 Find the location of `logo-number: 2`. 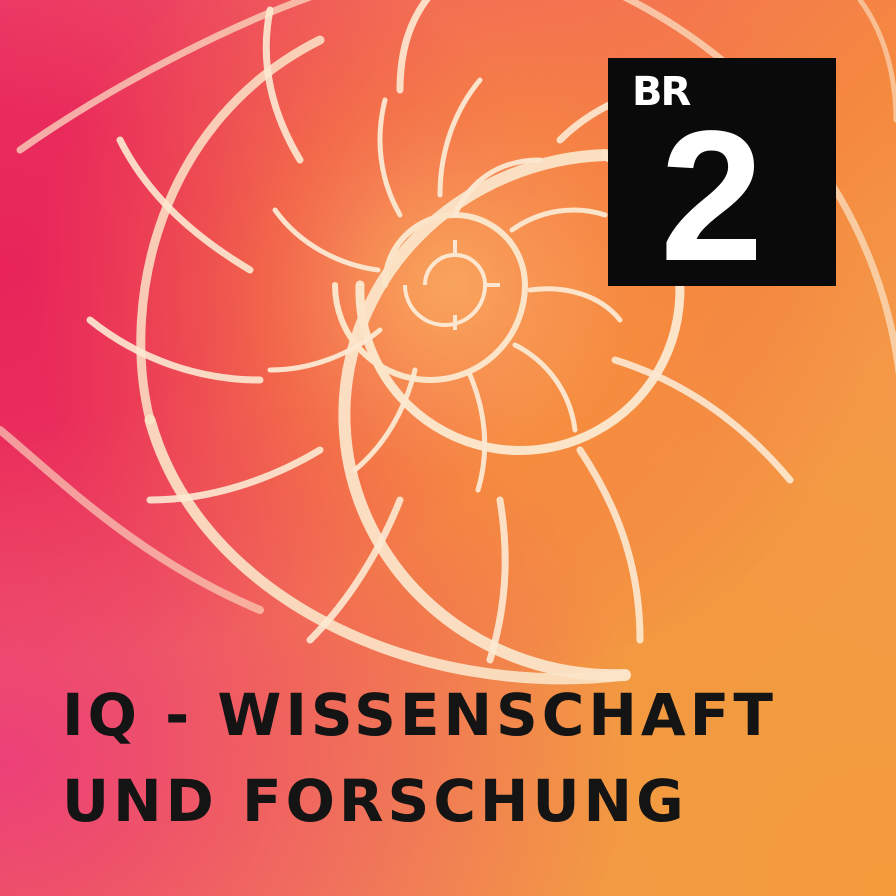

logo-number: 2 is located at coordinates (712, 196).